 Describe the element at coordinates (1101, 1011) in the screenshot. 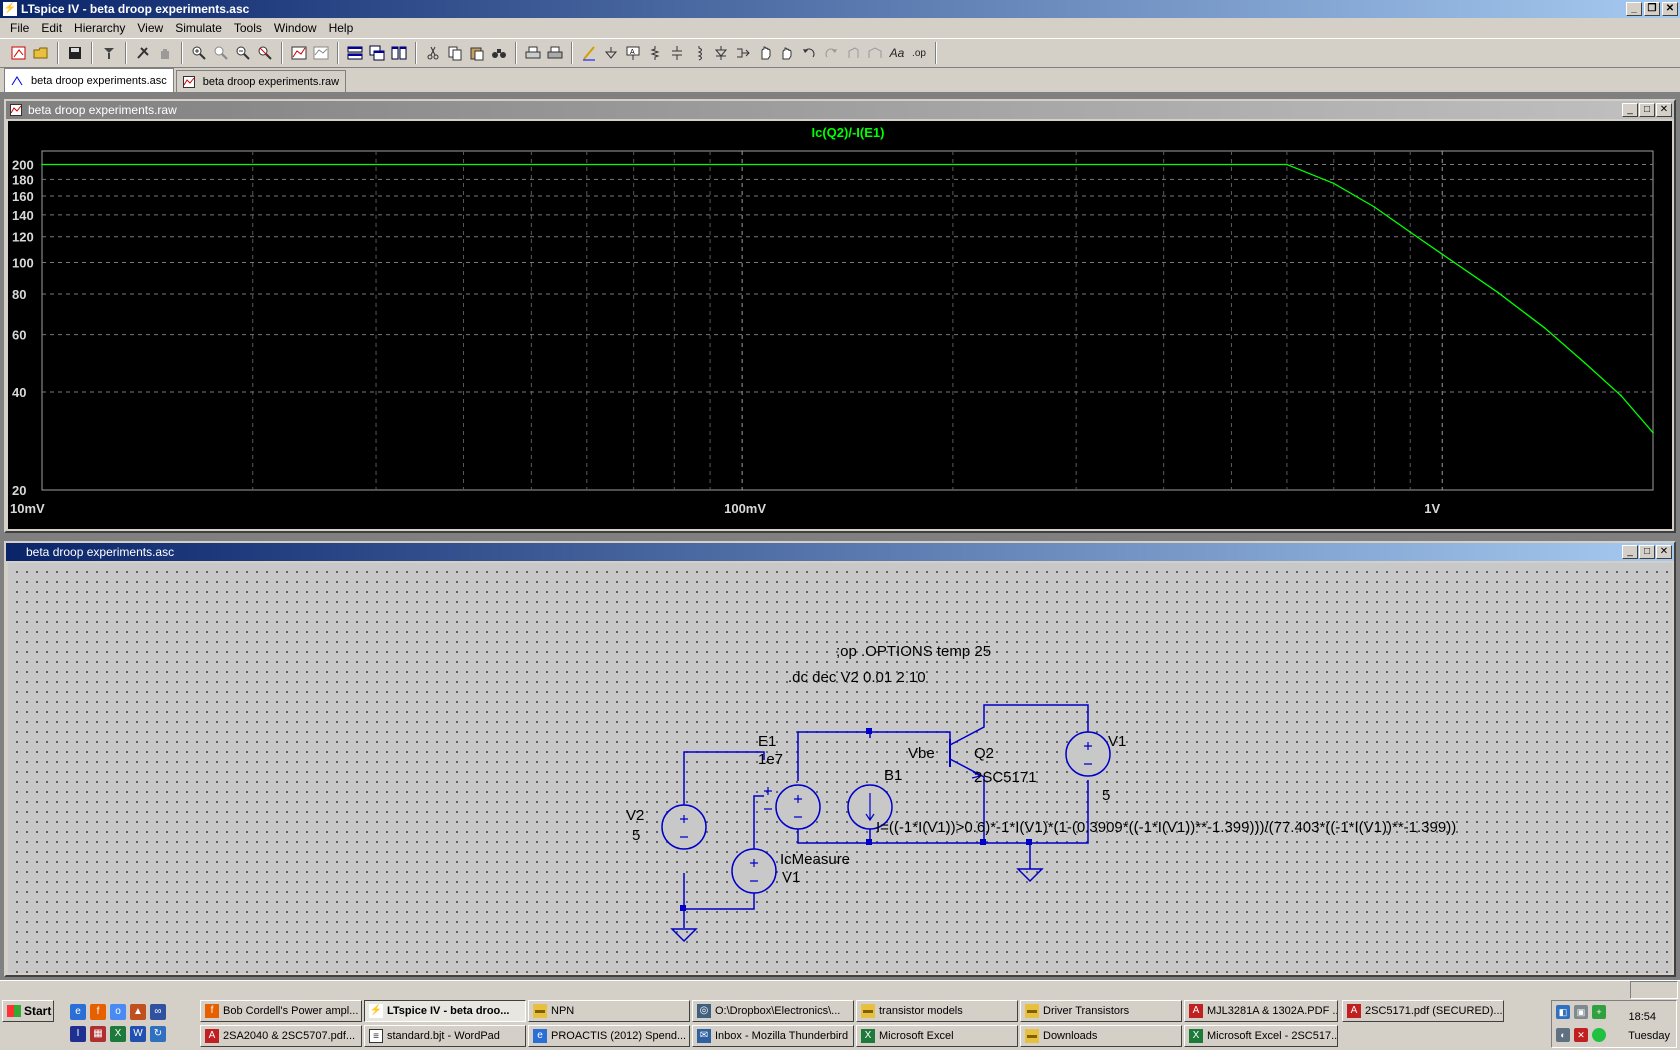

I see `taskbar-button: ▬ Driver Transistors` at that location.